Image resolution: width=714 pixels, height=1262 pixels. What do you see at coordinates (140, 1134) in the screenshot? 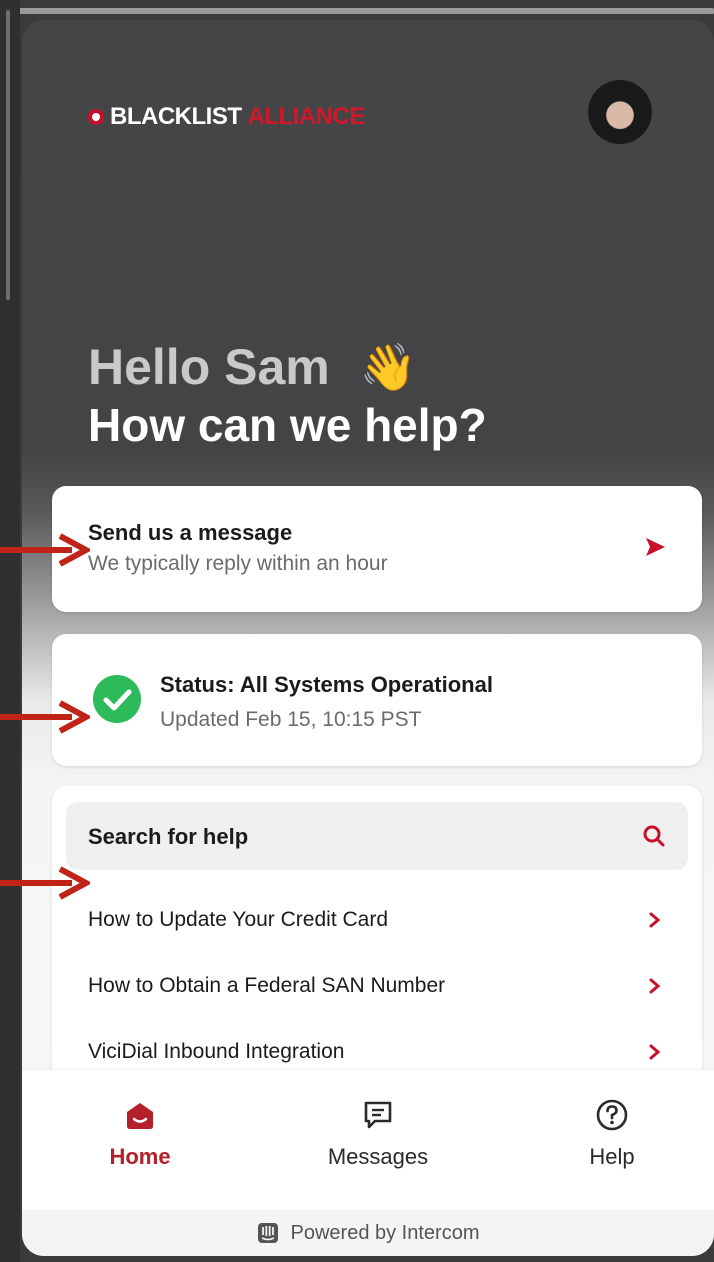
I see `nav-home: Home` at bounding box center [140, 1134].